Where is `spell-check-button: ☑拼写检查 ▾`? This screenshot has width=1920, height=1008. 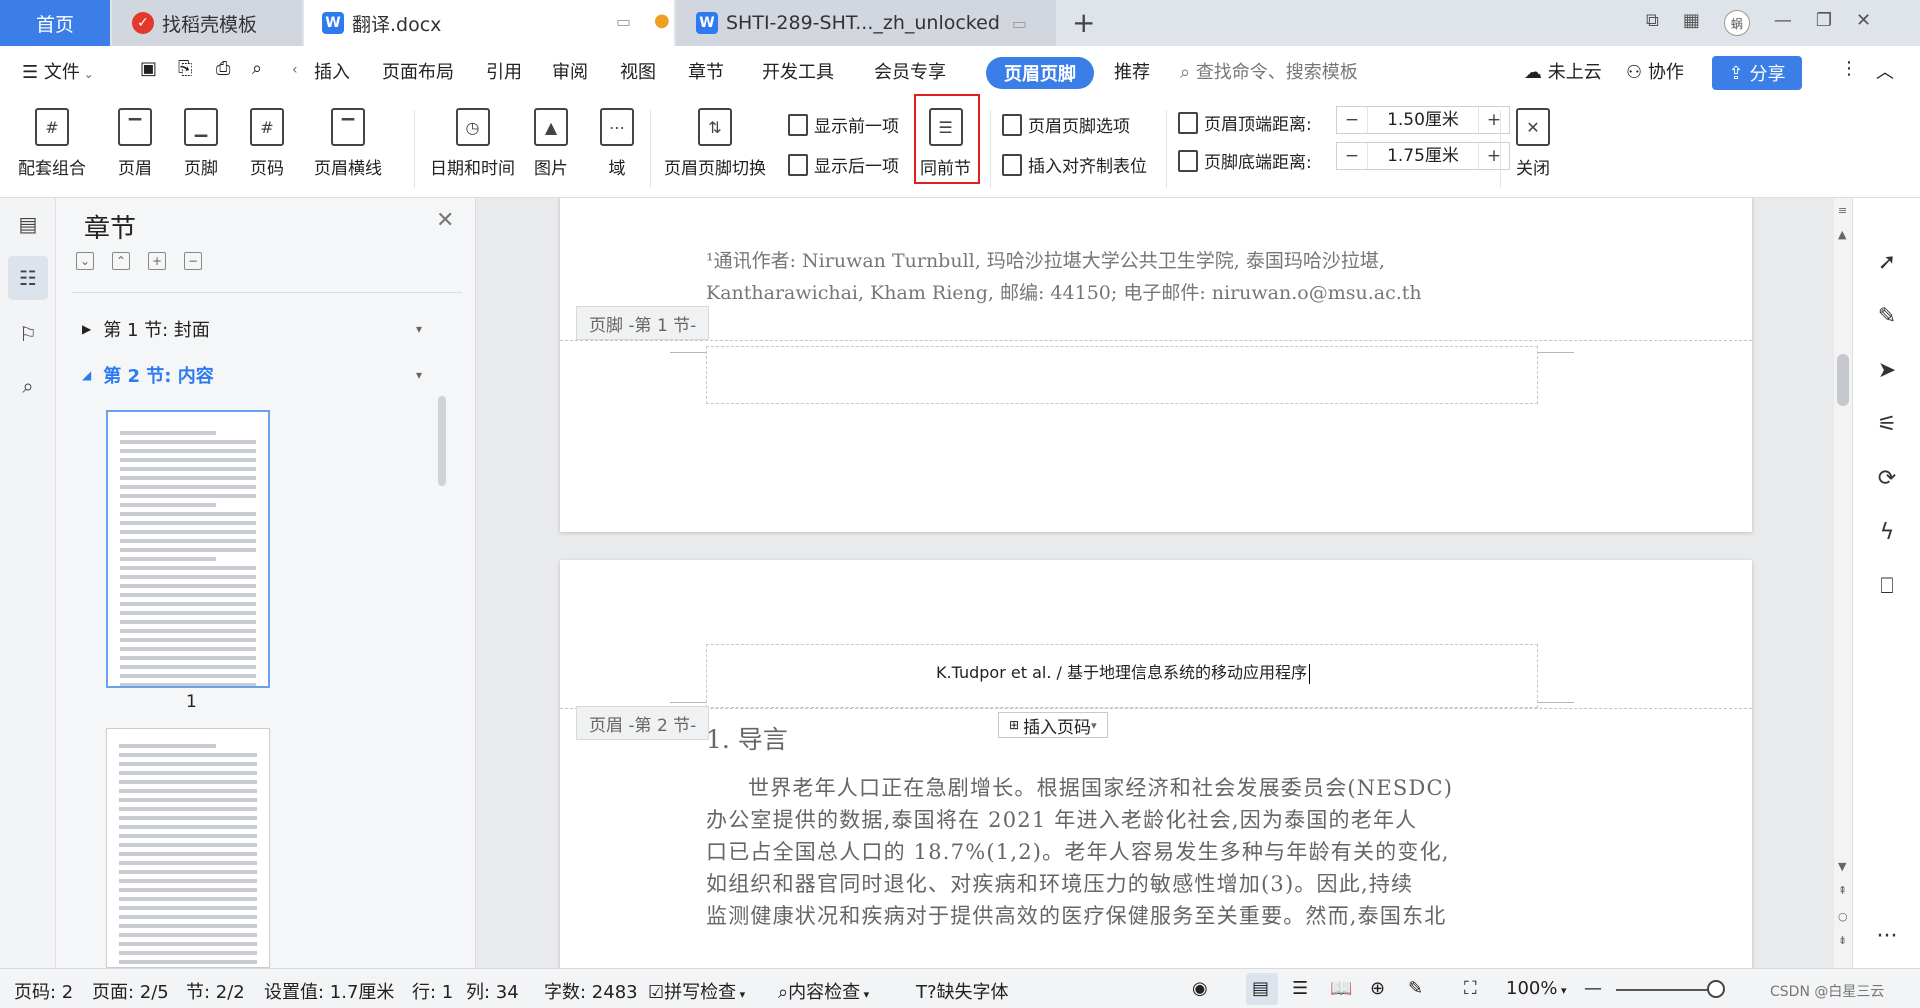
spell-check-button: ☑拼写检查 ▾ is located at coordinates (696, 991).